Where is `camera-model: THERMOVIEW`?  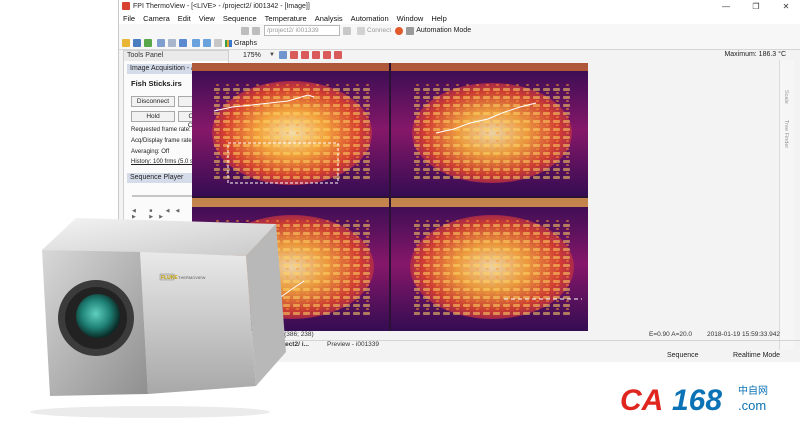
camera-model: THERMOVIEW is located at coordinates (192, 277).